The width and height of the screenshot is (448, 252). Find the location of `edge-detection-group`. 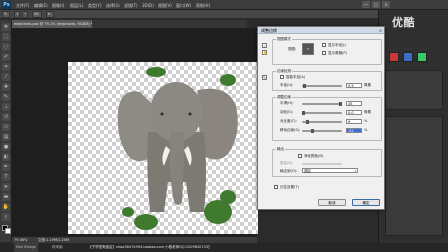

edge-detection-group is located at coordinates (327, 81).